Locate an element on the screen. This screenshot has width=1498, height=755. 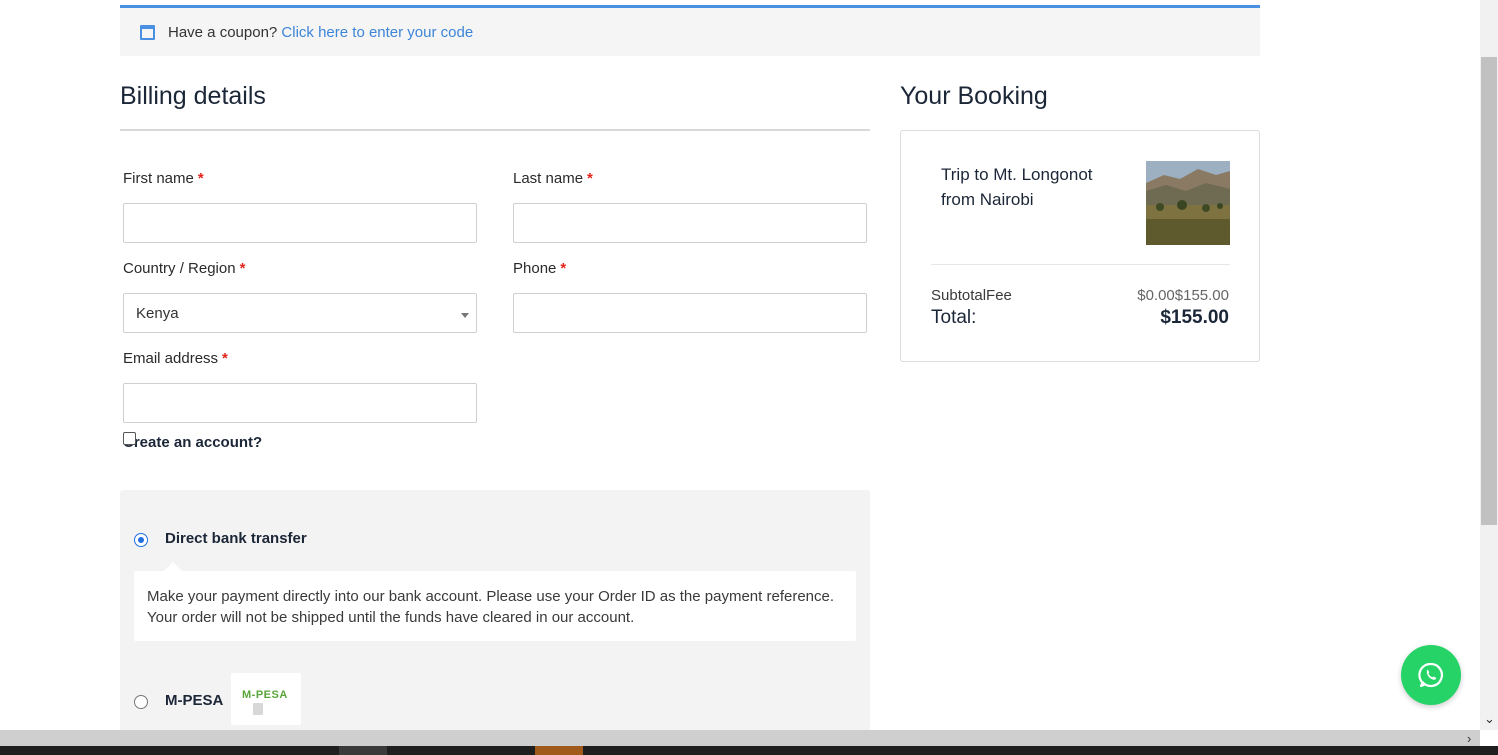
total-label: Total: is located at coordinates (954, 317).